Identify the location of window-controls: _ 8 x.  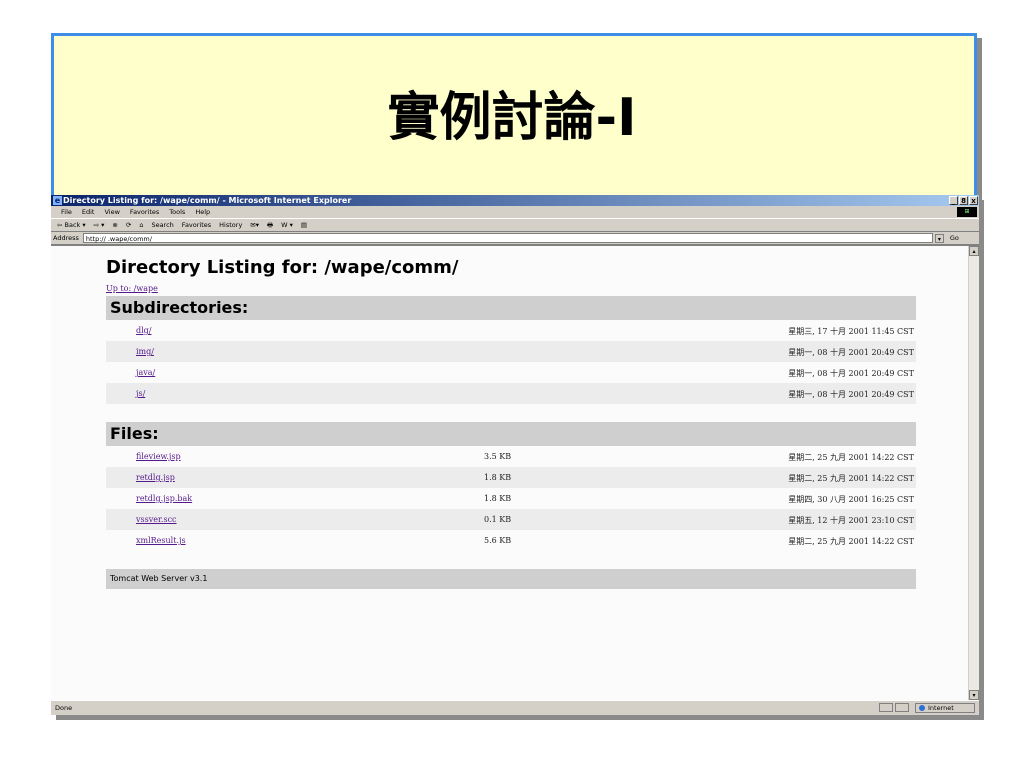
(963, 200).